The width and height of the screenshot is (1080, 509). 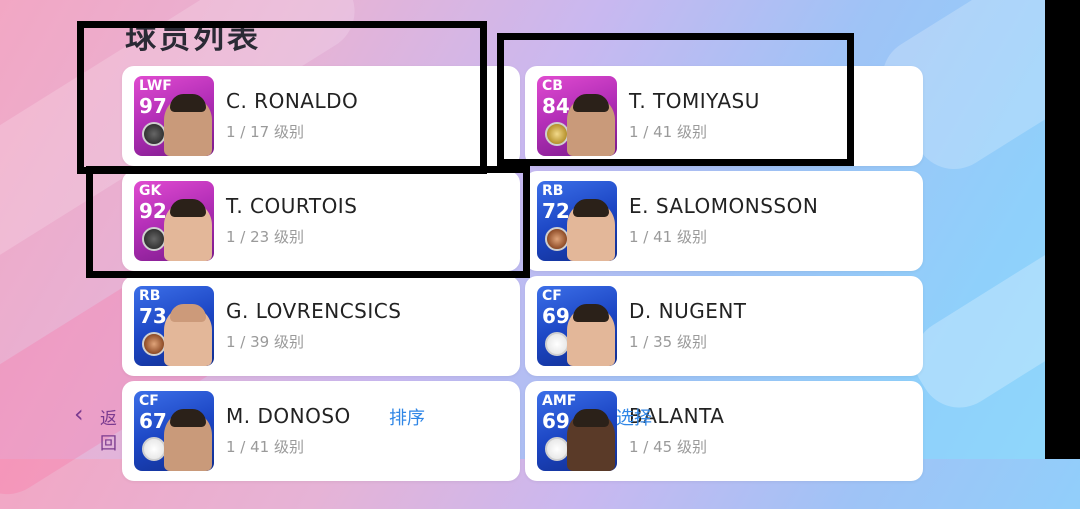 I want to click on rating-label: 92, so click(x=153, y=211).